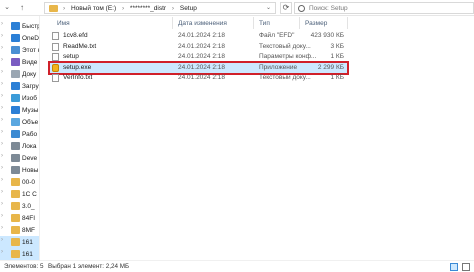 The height and width of the screenshot is (272, 474). What do you see at coordinates (188, 8) in the screenshot?
I see `breadcrumb-setup: Setup` at bounding box center [188, 8].